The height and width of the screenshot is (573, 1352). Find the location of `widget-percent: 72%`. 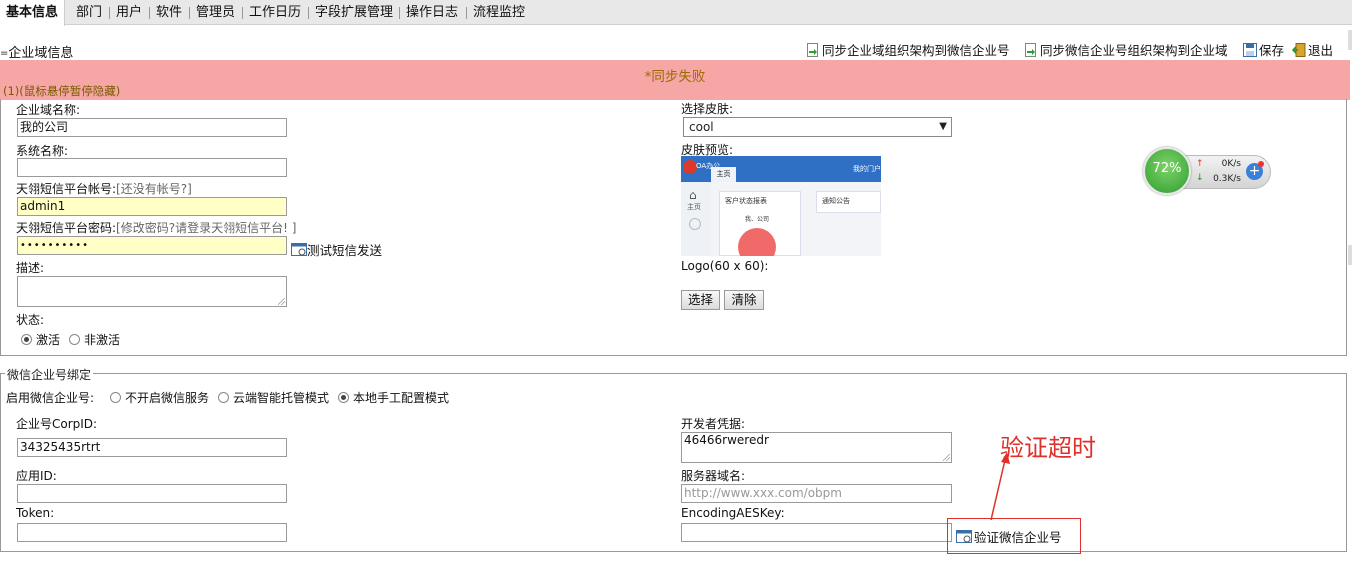

widget-percent: 72% is located at coordinates (1167, 168).